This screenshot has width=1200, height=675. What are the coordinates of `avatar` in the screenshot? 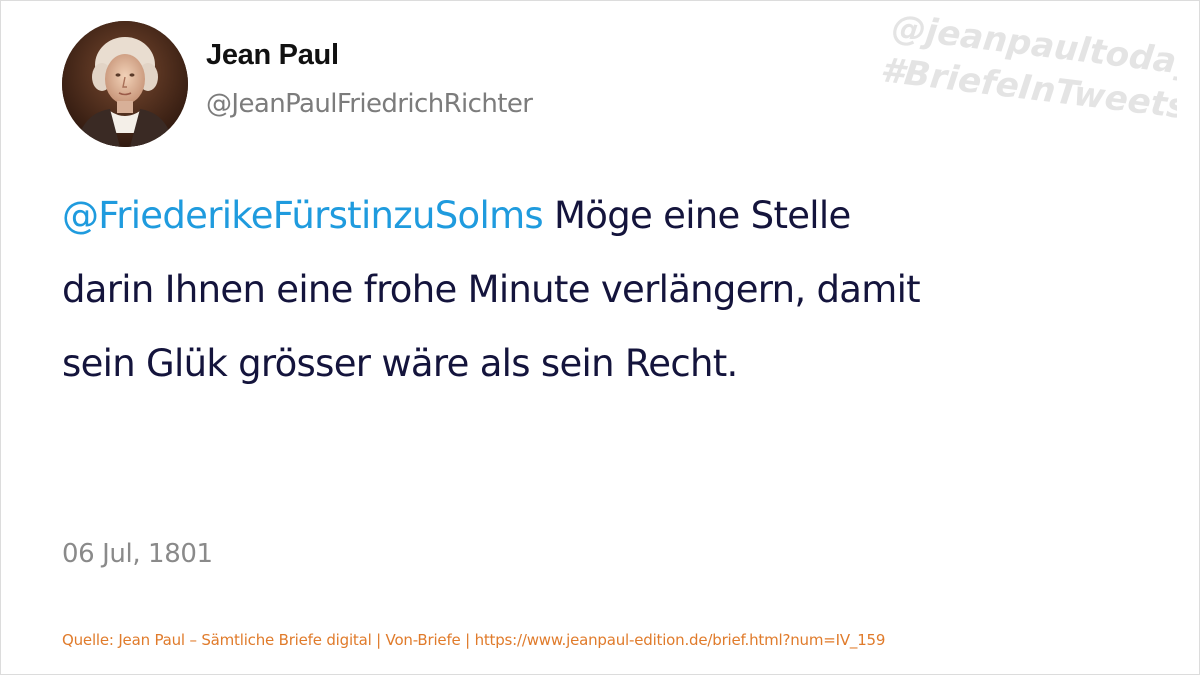 It's located at (125, 84).